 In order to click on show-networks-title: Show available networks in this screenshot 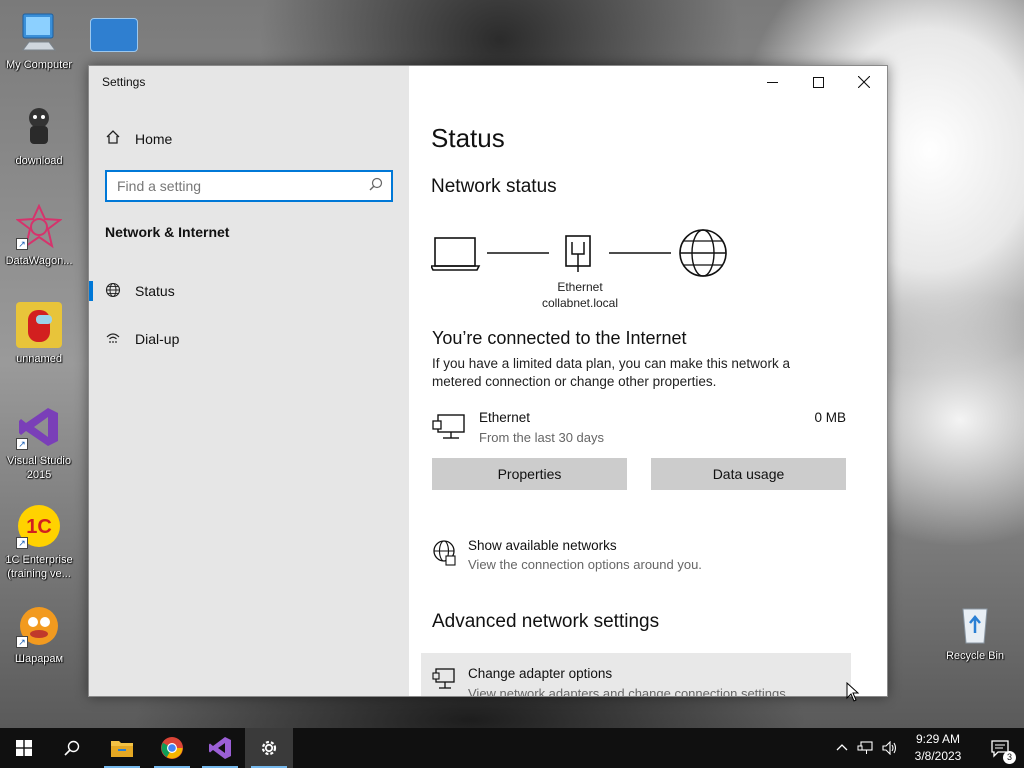, I will do `click(542, 545)`.